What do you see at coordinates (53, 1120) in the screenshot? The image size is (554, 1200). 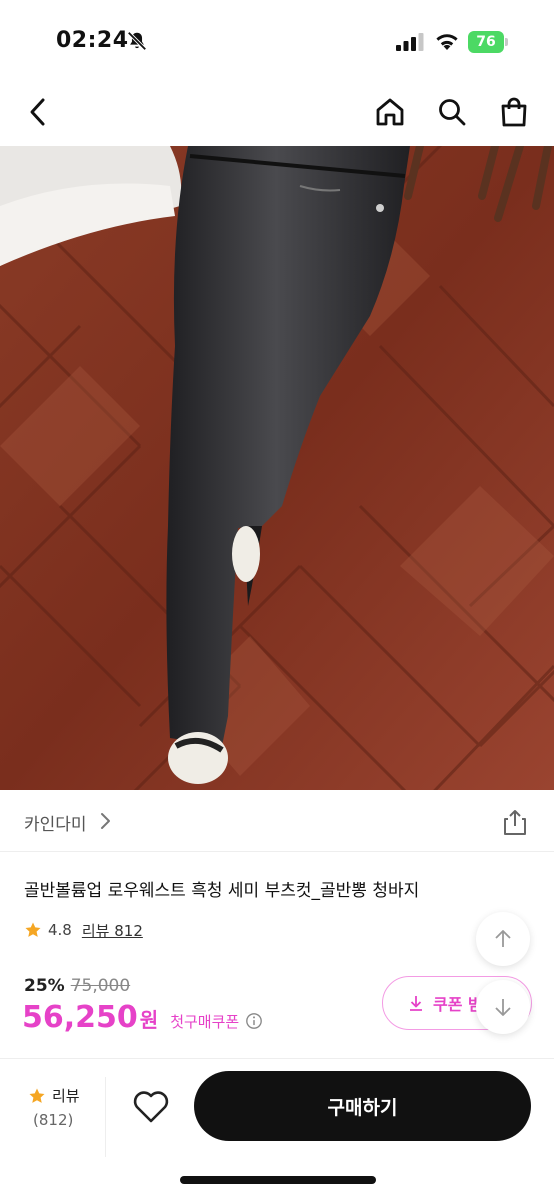 I see `bottom-review-count: (812)` at bounding box center [53, 1120].